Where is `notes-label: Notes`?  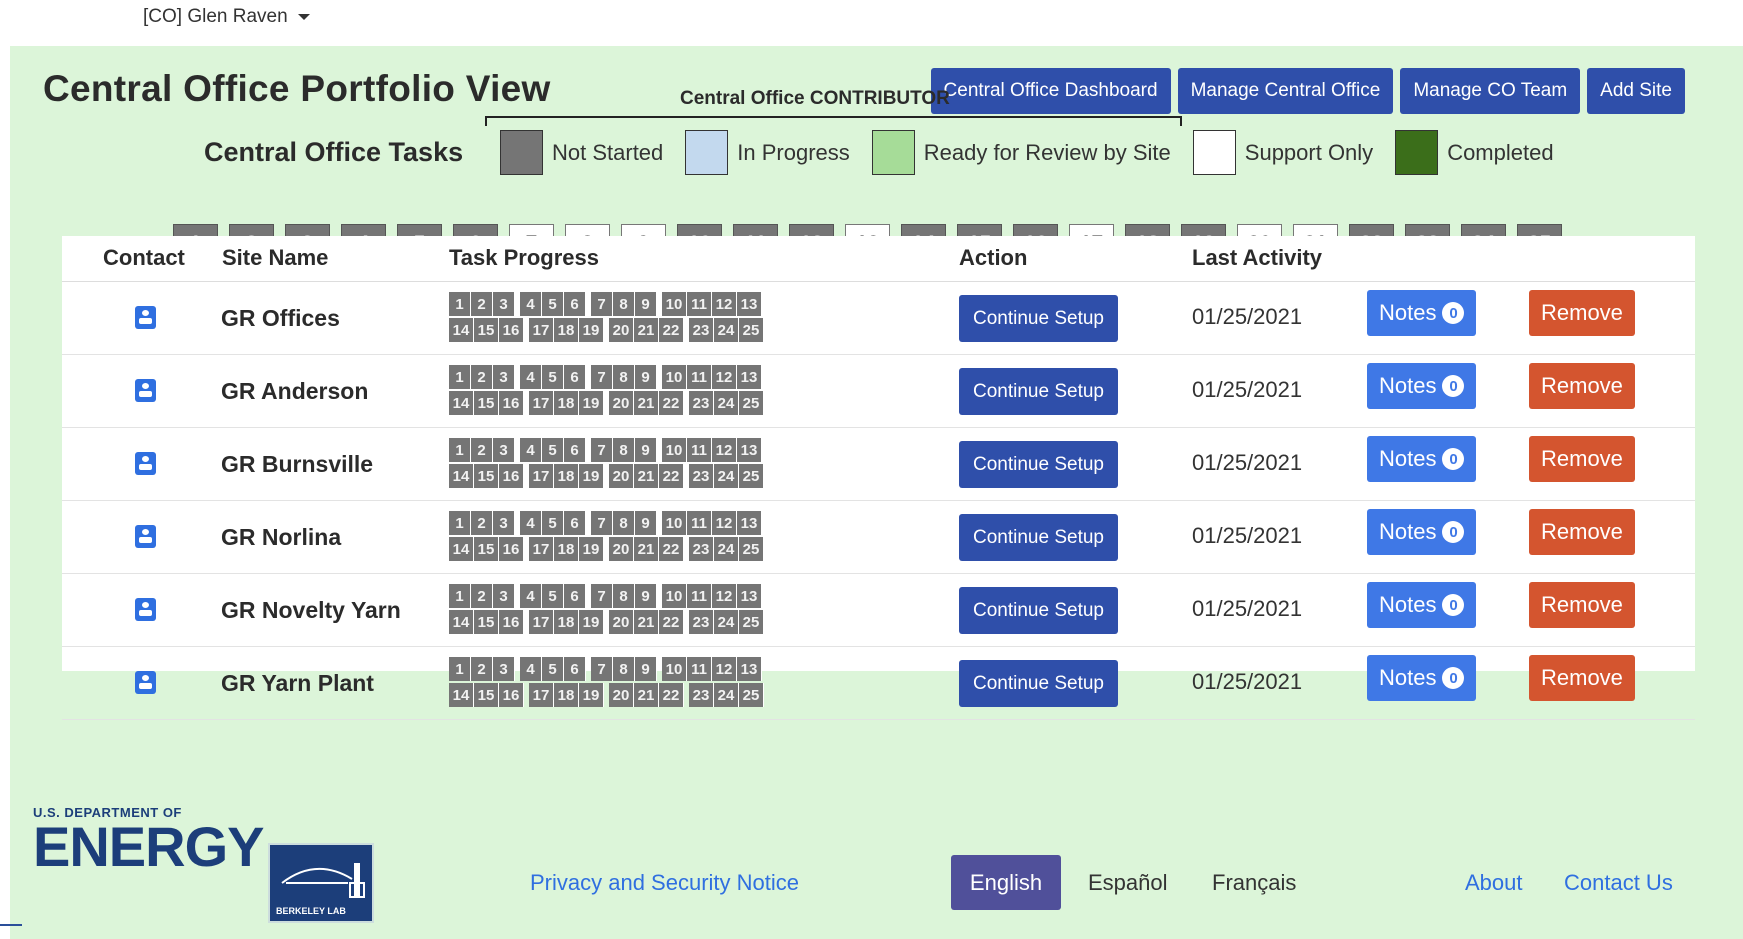 notes-label: Notes is located at coordinates (1408, 458).